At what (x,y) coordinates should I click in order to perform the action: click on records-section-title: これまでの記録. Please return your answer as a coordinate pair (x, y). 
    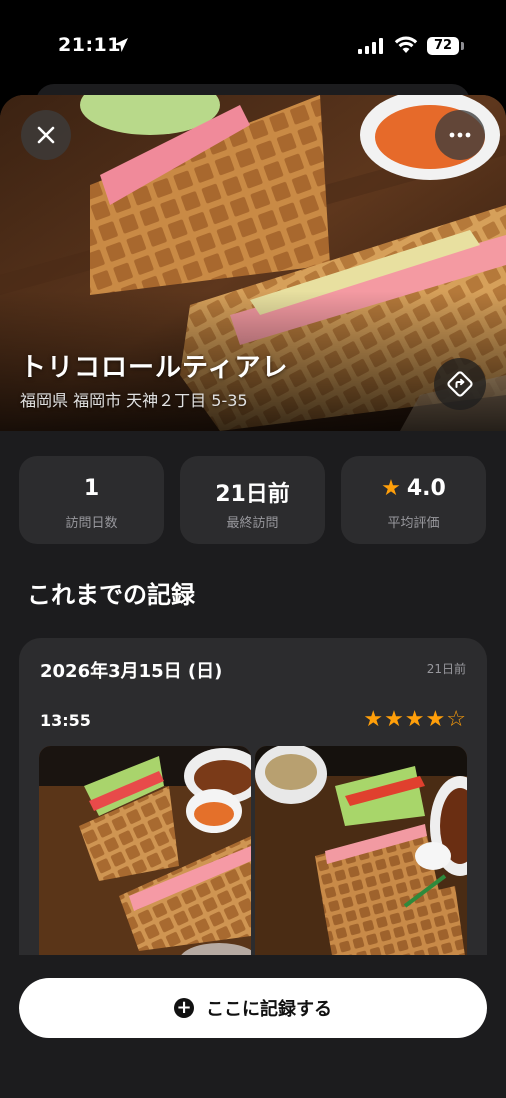
    Looking at the image, I should click on (111, 595).